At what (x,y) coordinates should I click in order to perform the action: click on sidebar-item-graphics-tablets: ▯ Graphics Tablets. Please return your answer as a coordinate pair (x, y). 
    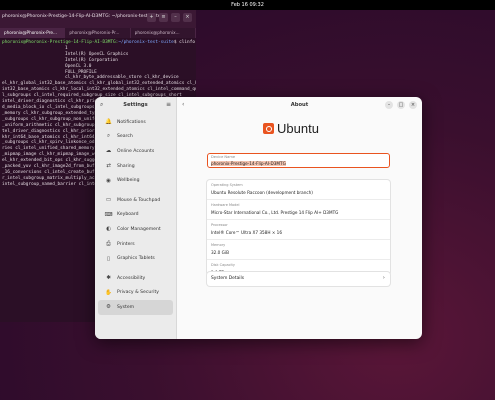
    Looking at the image, I should click on (135, 258).